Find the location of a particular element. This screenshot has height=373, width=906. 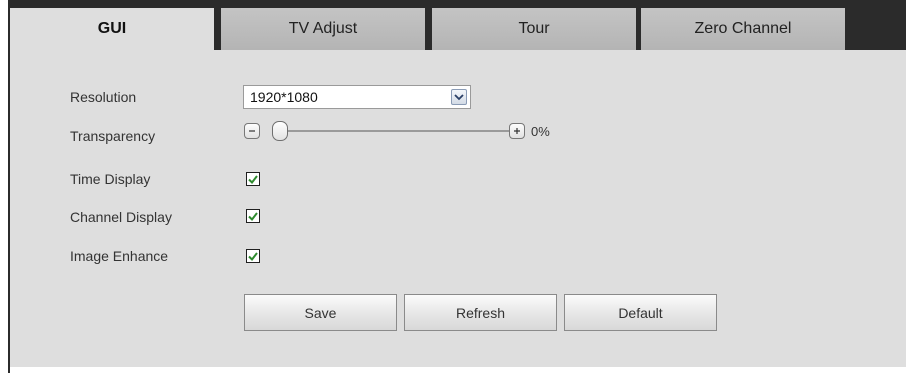

tab-tour: Tour is located at coordinates (534, 29).